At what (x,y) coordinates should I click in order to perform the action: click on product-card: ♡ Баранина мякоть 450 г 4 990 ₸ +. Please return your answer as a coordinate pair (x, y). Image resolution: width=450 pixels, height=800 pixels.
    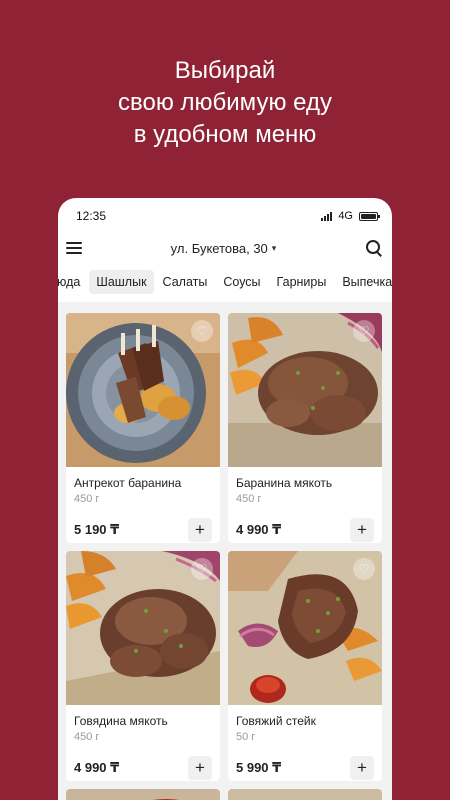
    Looking at the image, I should click on (305, 428).